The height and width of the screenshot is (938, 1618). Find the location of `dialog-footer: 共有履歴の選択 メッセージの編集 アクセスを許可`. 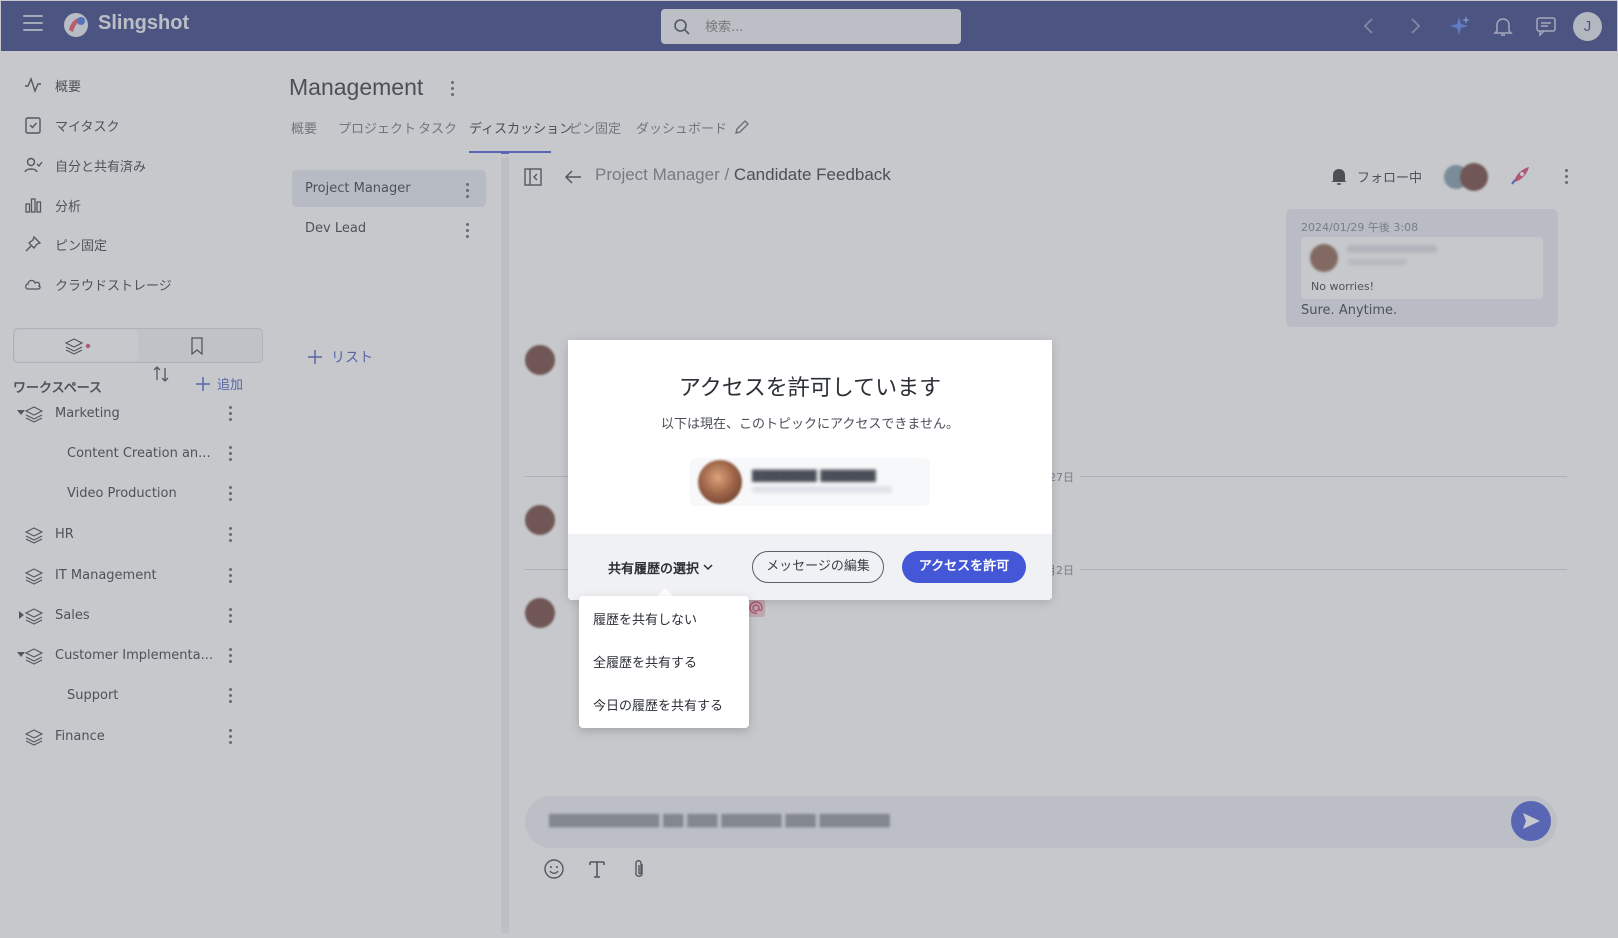

dialog-footer: 共有履歴の選択 メッセージの編集 アクセスを許可 is located at coordinates (810, 567).